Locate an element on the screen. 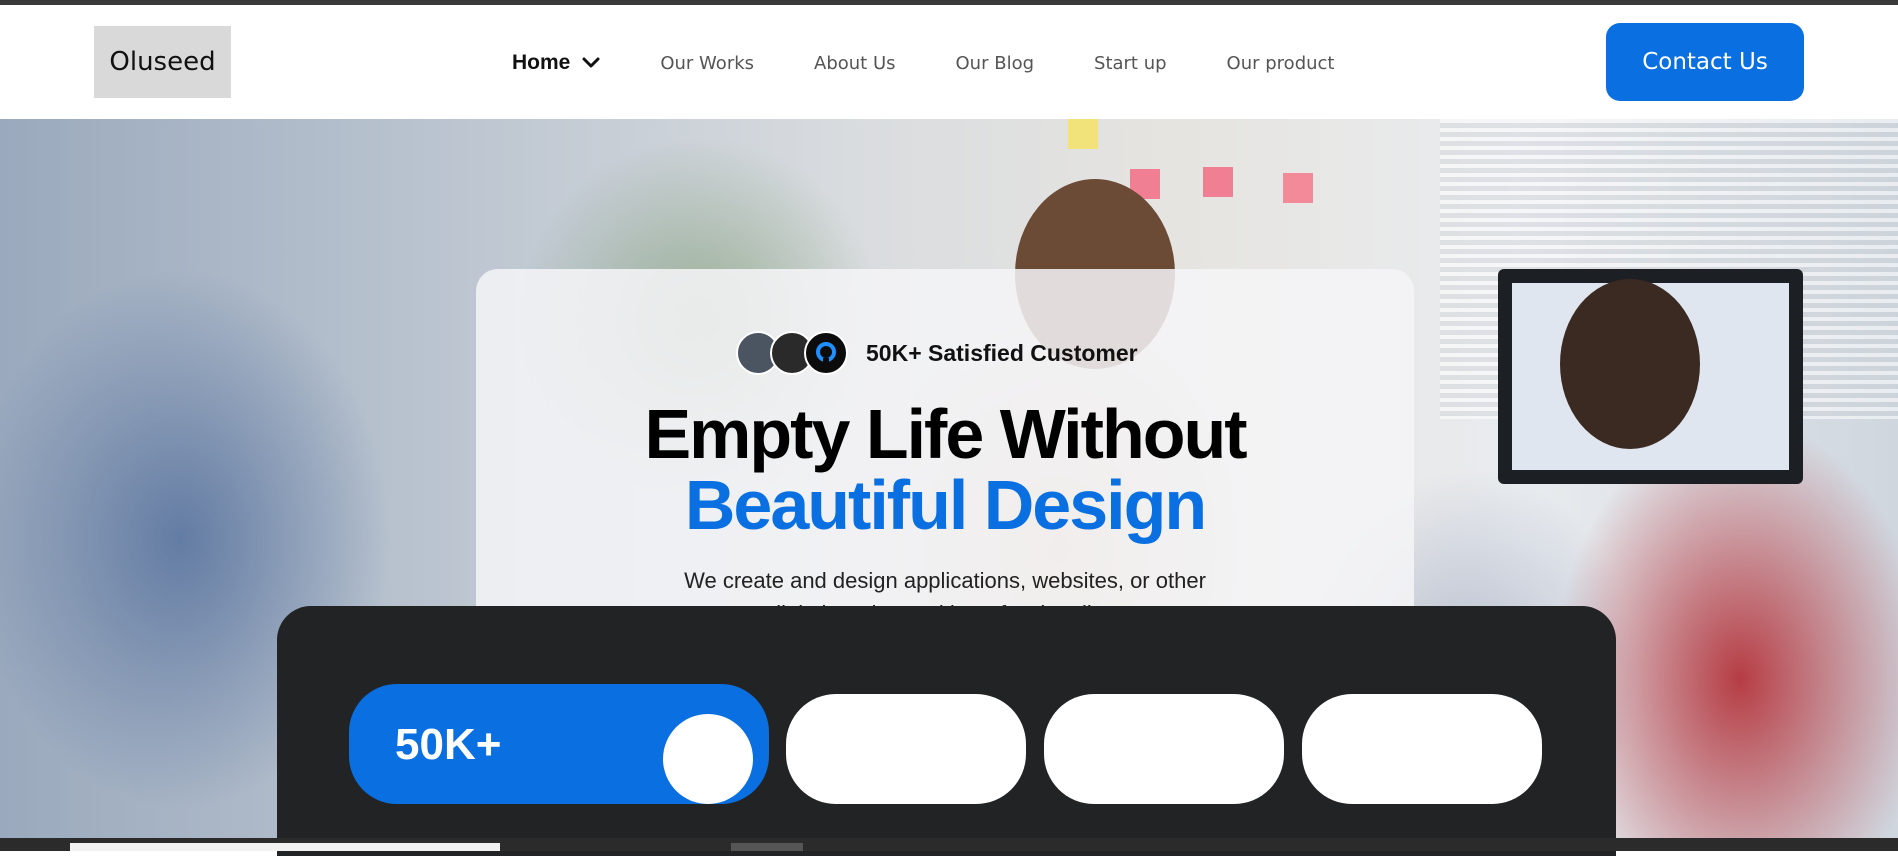 The image size is (1898, 856). nav-our-blog: Our Blog is located at coordinates (995, 63).